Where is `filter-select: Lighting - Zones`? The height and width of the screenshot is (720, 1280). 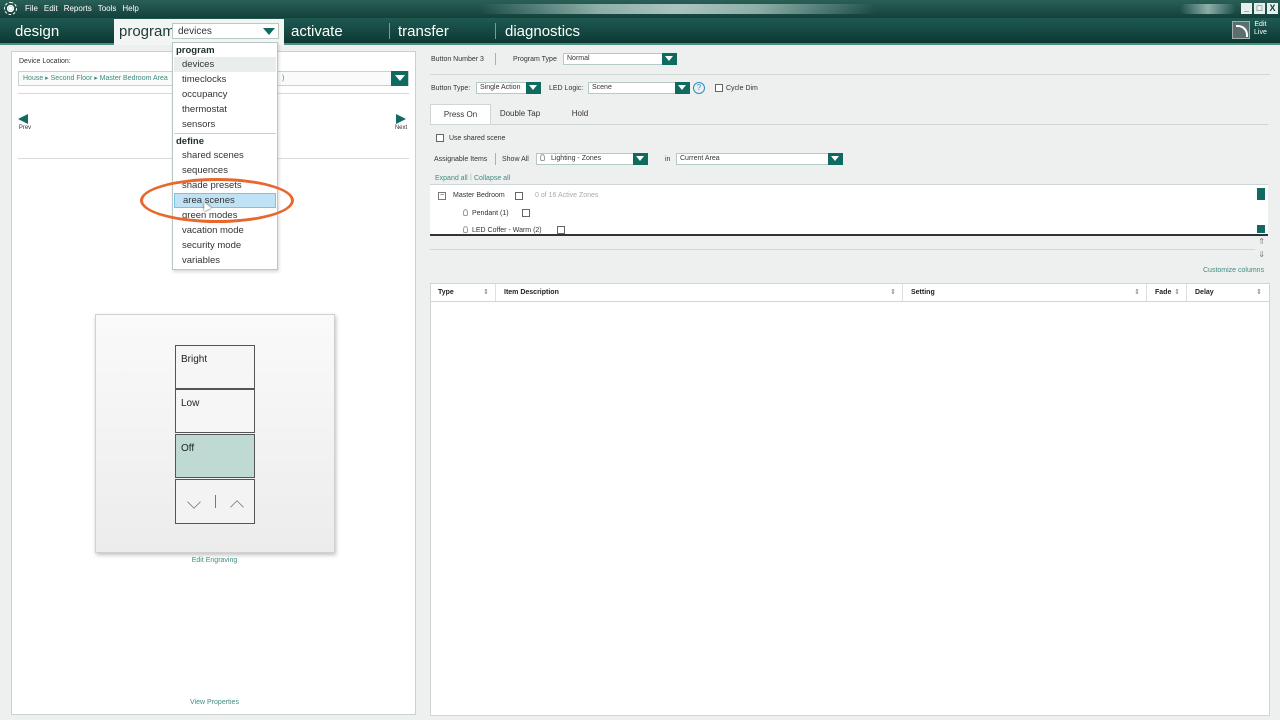 filter-select: Lighting - Zones is located at coordinates (592, 159).